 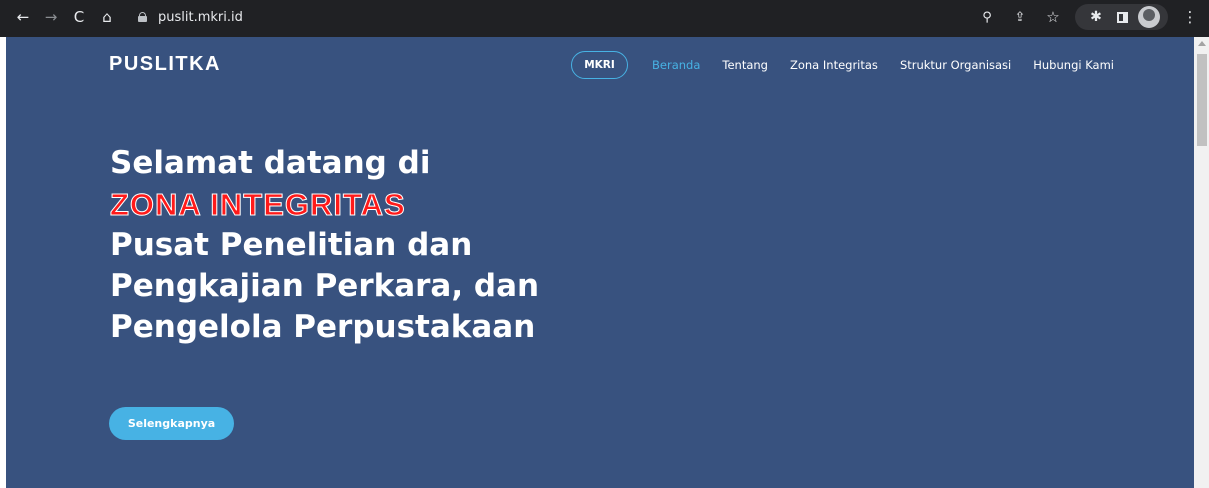 I want to click on zoom-icon: ⚲, so click(x=987, y=17).